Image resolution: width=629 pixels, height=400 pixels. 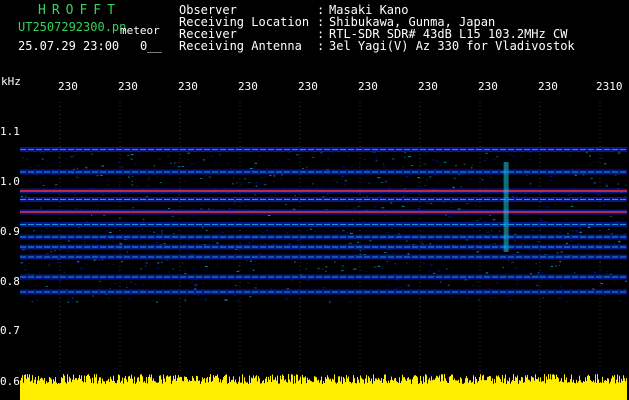 What do you see at coordinates (128, 86) in the screenshot?
I see `x-tick-label: 230` at bounding box center [128, 86].